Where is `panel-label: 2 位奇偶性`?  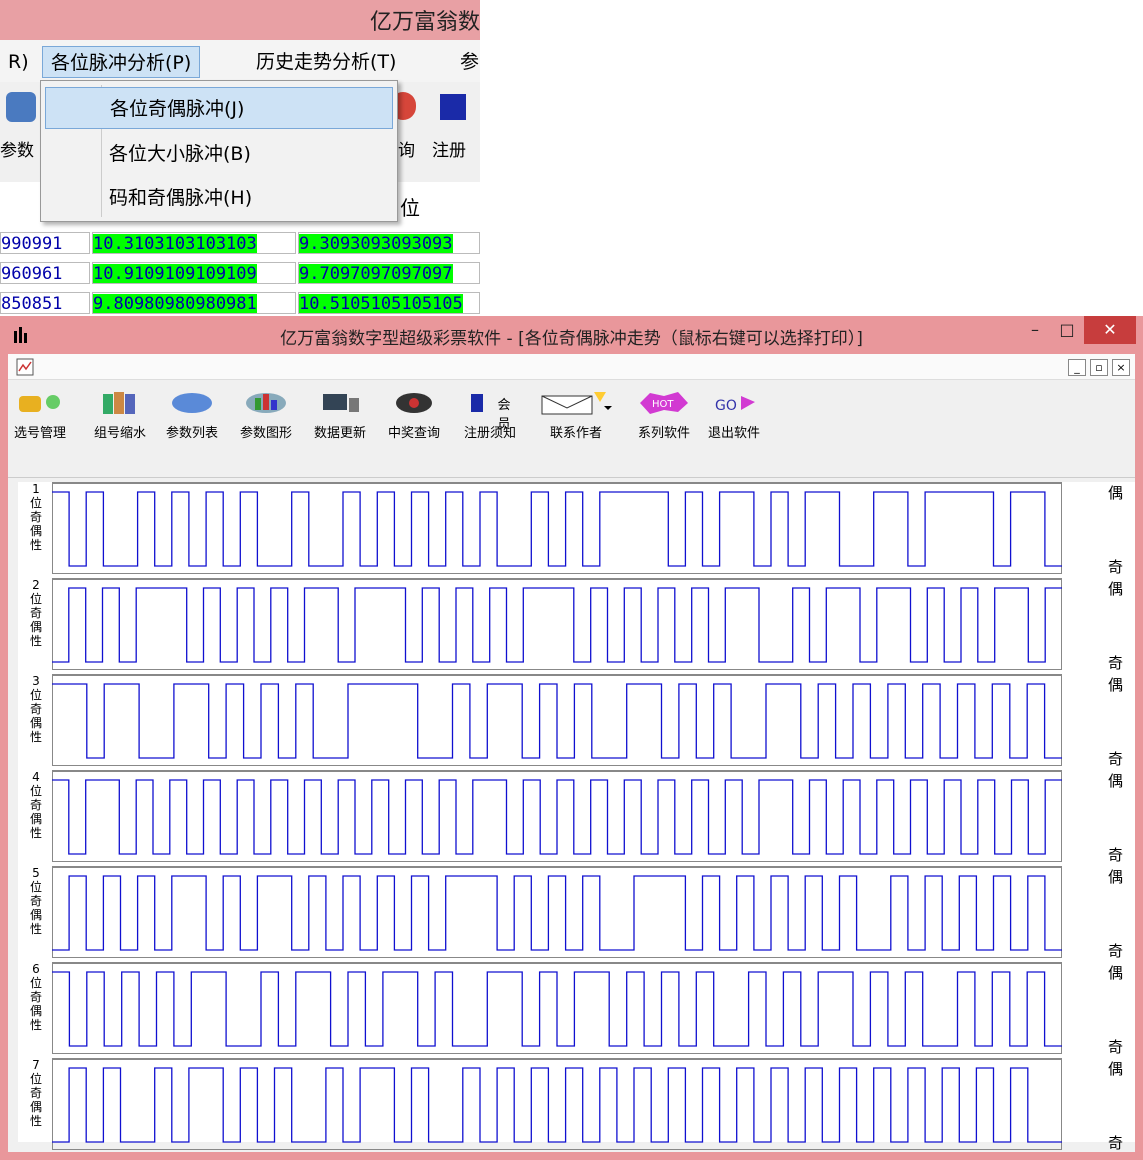
panel-label: 2 位奇偶性 is located at coordinates (35, 613).